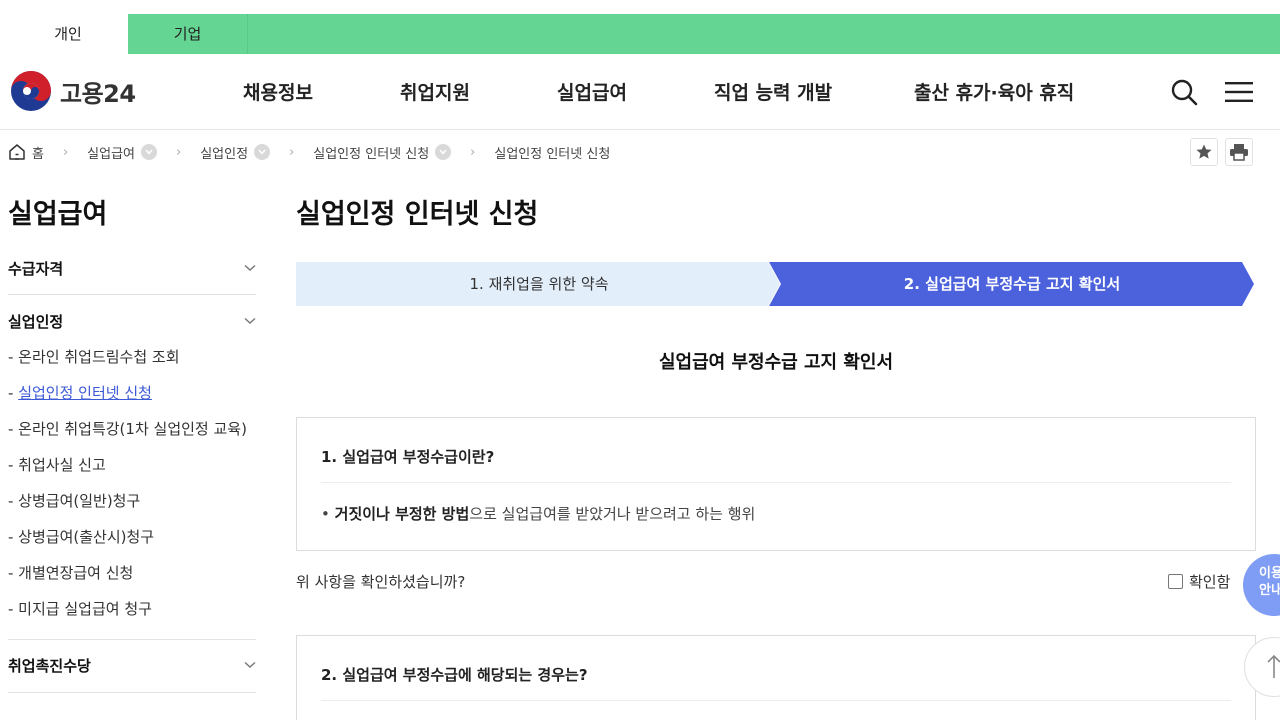  Describe the element at coordinates (612, 514) in the screenshot. I see `notice-text: 으로 실업급여를 받았거나 받으려고 하는 행위` at that location.